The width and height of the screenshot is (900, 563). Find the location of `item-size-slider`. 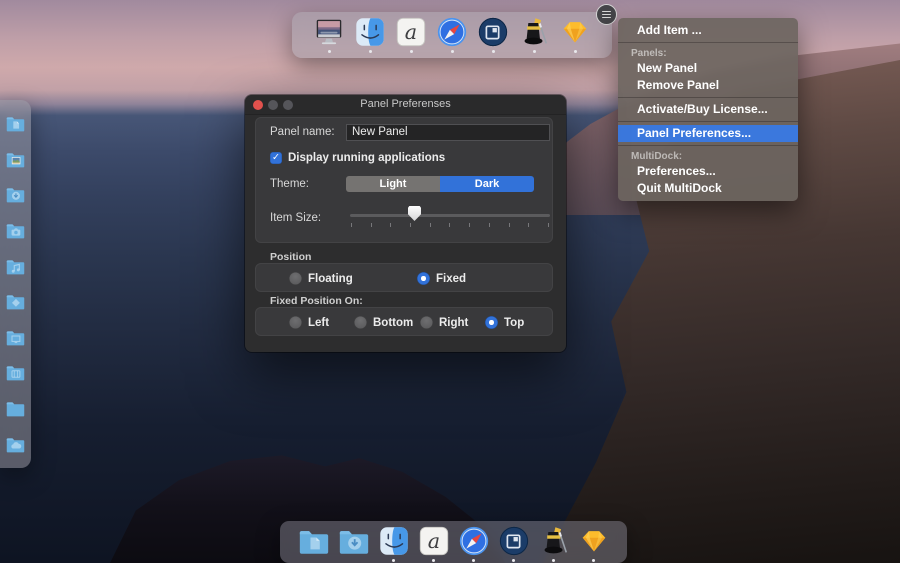

item-size-slider is located at coordinates (450, 218).